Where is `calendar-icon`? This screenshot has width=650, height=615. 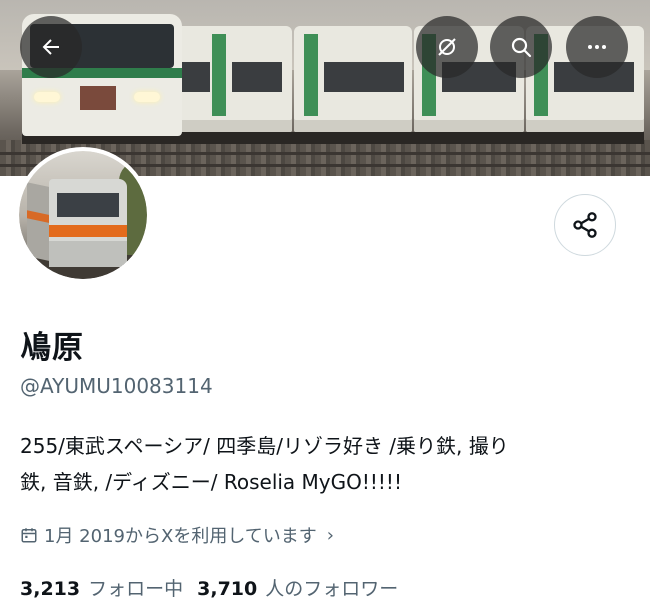
calendar-icon is located at coordinates (29, 535).